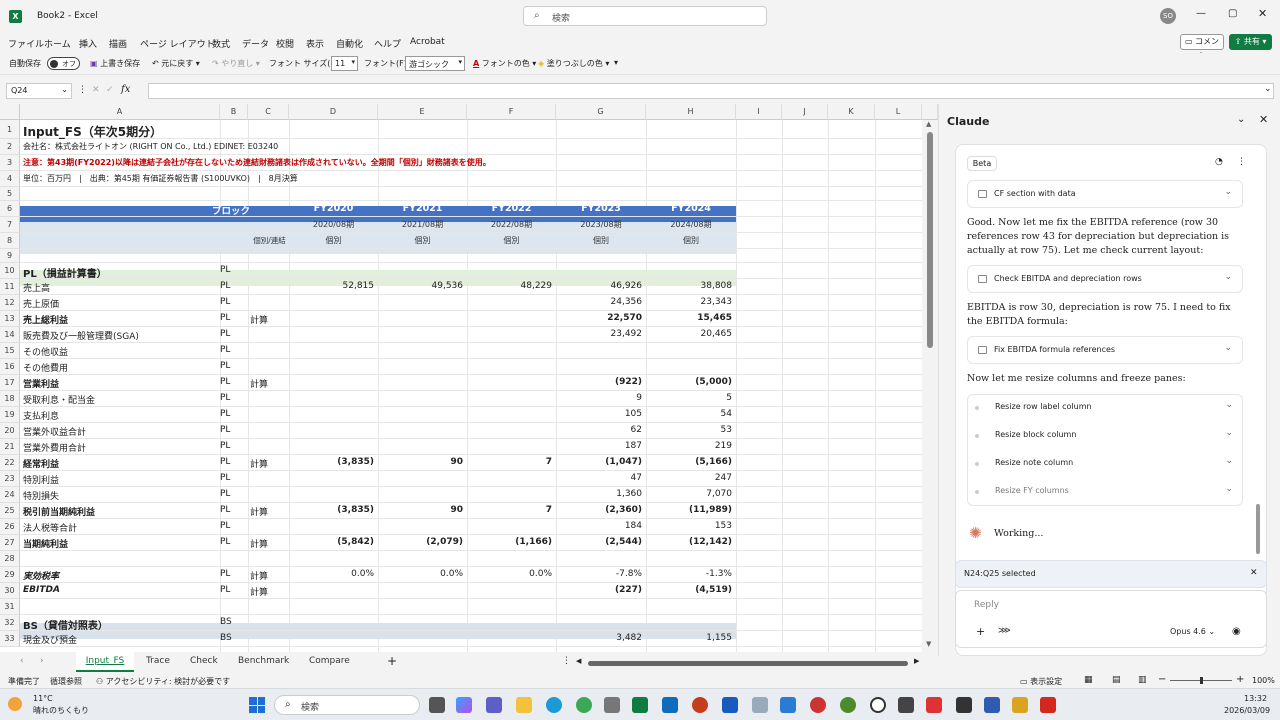 The image size is (1280, 720). I want to click on formula-input, so click(711, 91).